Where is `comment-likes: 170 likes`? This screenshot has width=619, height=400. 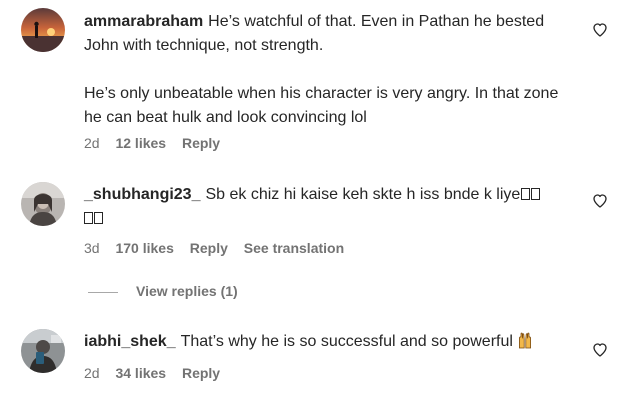
comment-likes: 170 likes is located at coordinates (144, 248).